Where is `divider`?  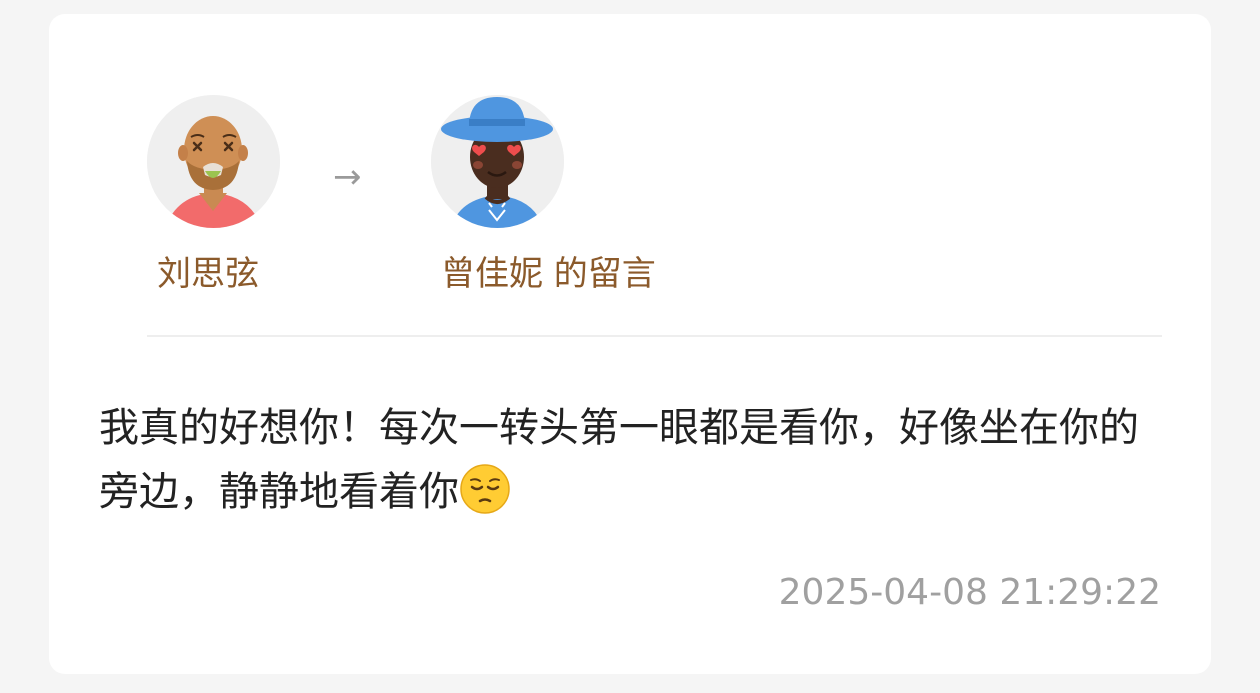
divider is located at coordinates (654, 336).